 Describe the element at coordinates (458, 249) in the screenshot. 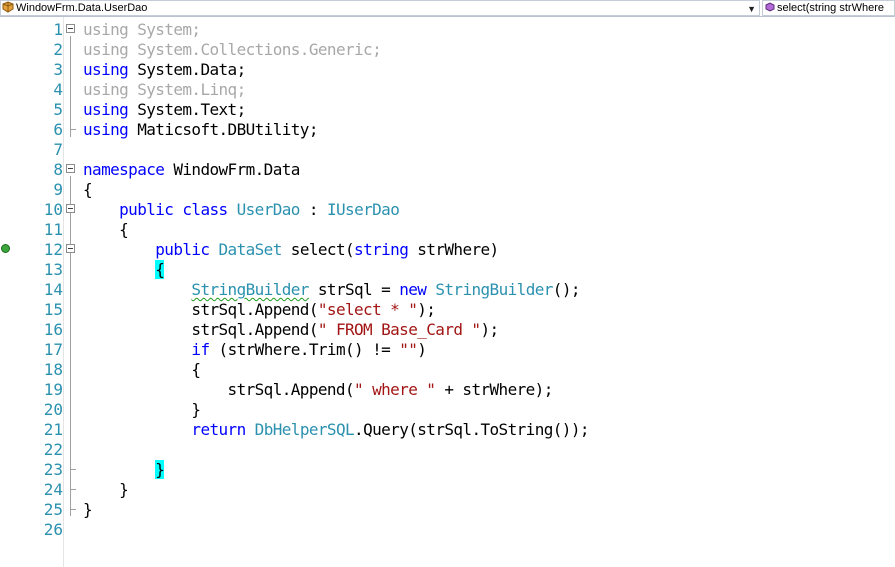

I see `parameter: strWhere)` at that location.